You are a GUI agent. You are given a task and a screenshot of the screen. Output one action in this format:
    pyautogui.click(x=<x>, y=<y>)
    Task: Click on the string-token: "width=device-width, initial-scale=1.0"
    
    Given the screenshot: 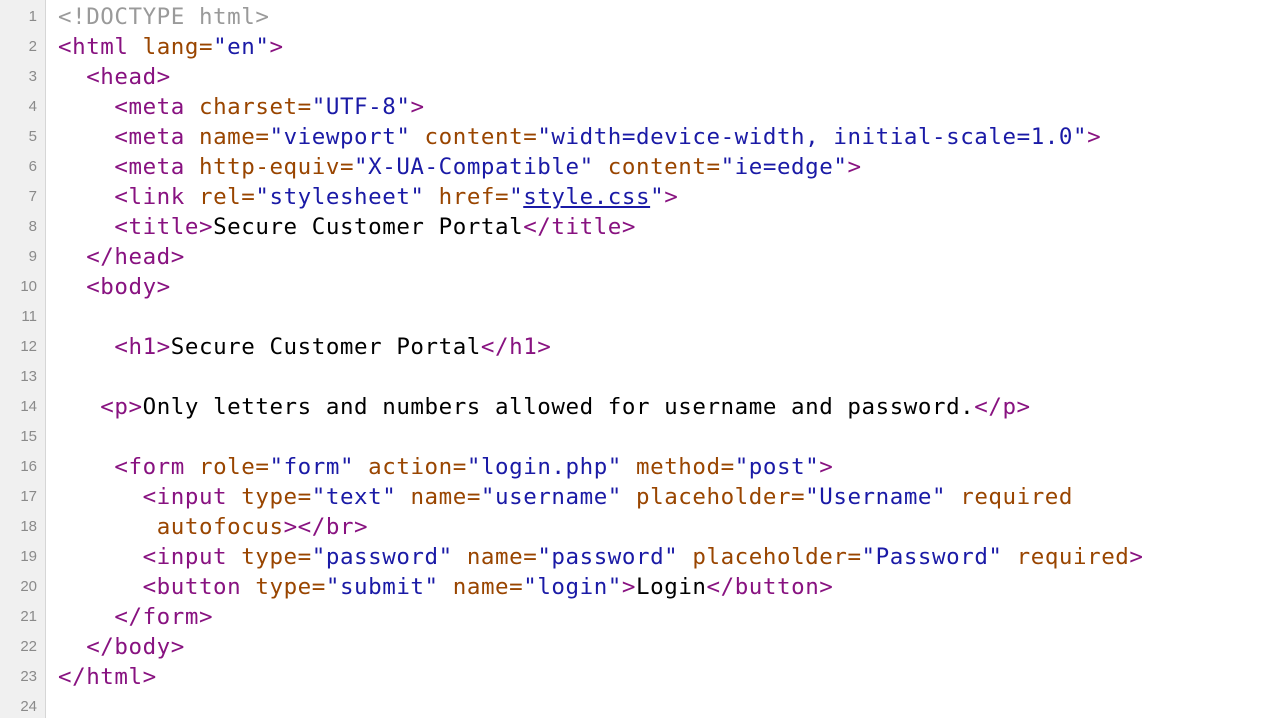 What is the action you would take?
    pyautogui.click(x=812, y=137)
    